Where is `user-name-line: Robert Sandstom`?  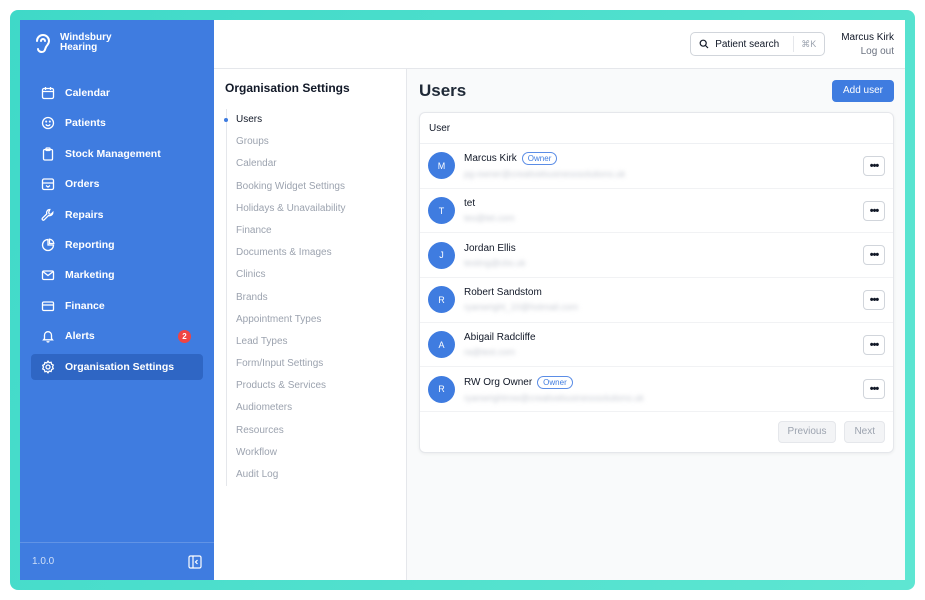
user-name-line: Robert Sandstom is located at coordinates (663, 292).